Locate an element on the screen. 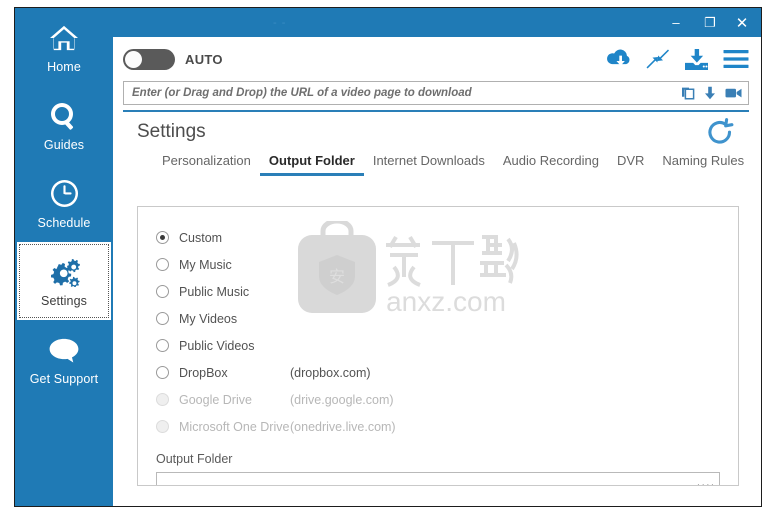 This screenshot has width=775, height=514. collapse-arrows-icon is located at coordinates (658, 59).